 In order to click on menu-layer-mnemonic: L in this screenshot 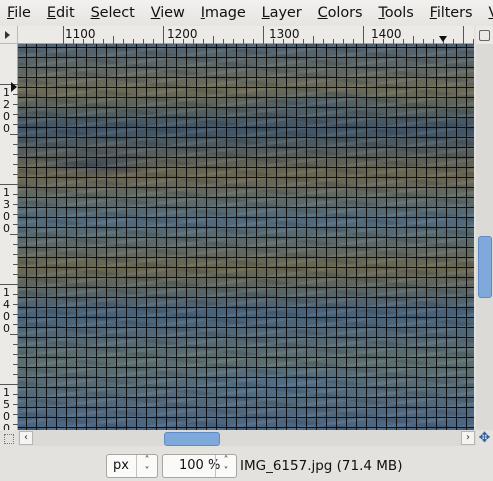, I will do `click(265, 13)`.